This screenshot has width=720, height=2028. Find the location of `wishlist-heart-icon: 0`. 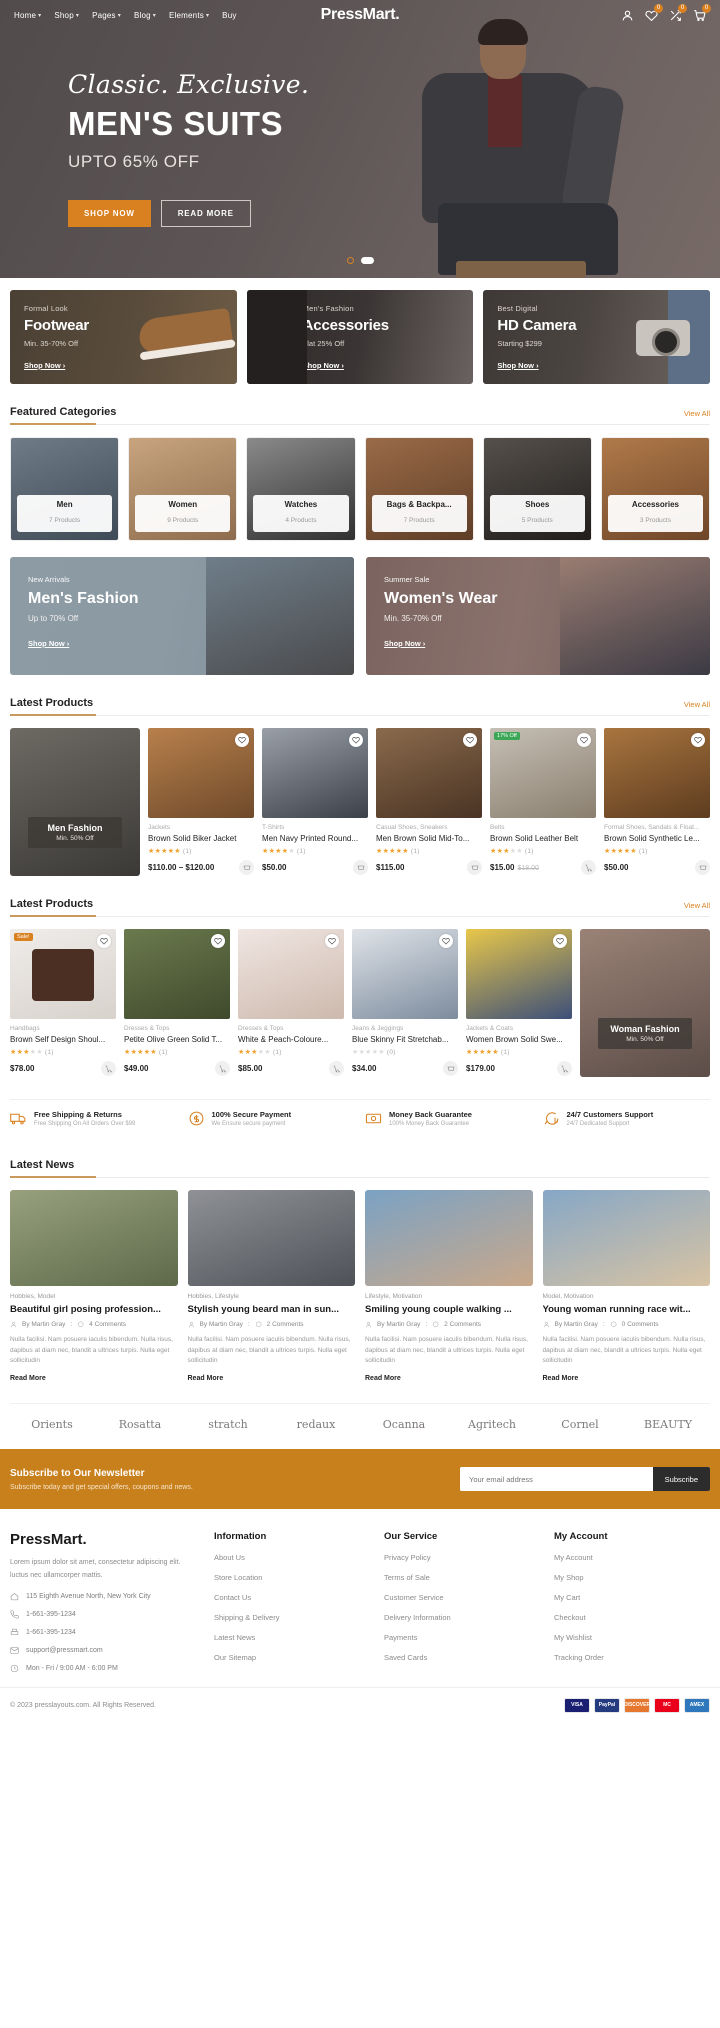

wishlist-heart-icon: 0 is located at coordinates (654, 12).